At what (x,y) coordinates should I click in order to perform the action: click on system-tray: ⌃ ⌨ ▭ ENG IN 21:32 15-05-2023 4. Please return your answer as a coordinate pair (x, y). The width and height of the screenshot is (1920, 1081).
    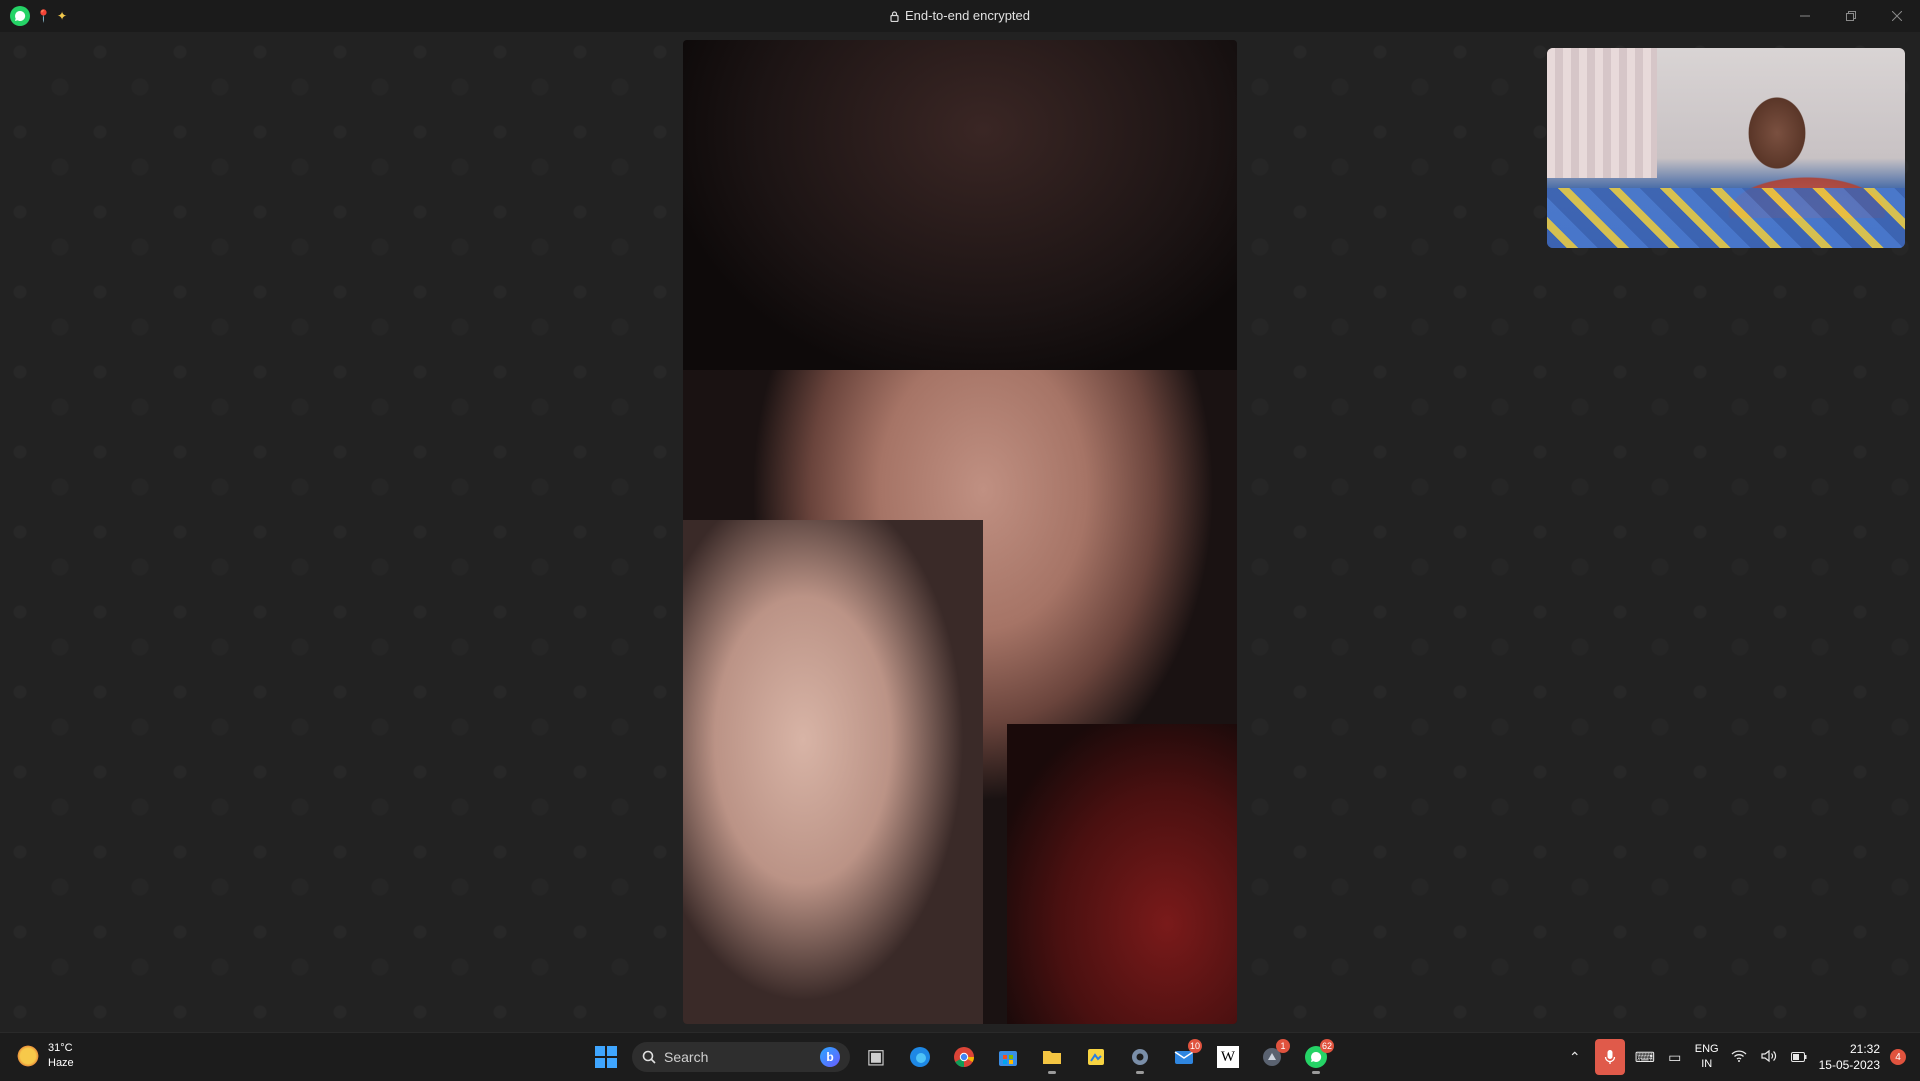
    Looking at the image, I should click on (1735, 1057).